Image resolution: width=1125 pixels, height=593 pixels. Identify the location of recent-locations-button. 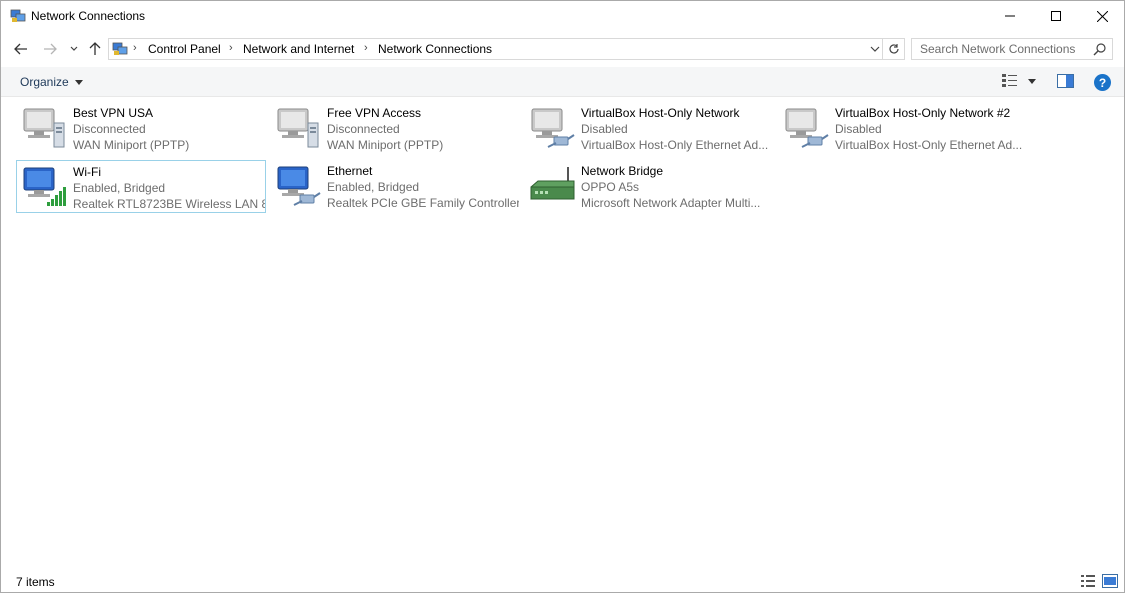
(74, 49).